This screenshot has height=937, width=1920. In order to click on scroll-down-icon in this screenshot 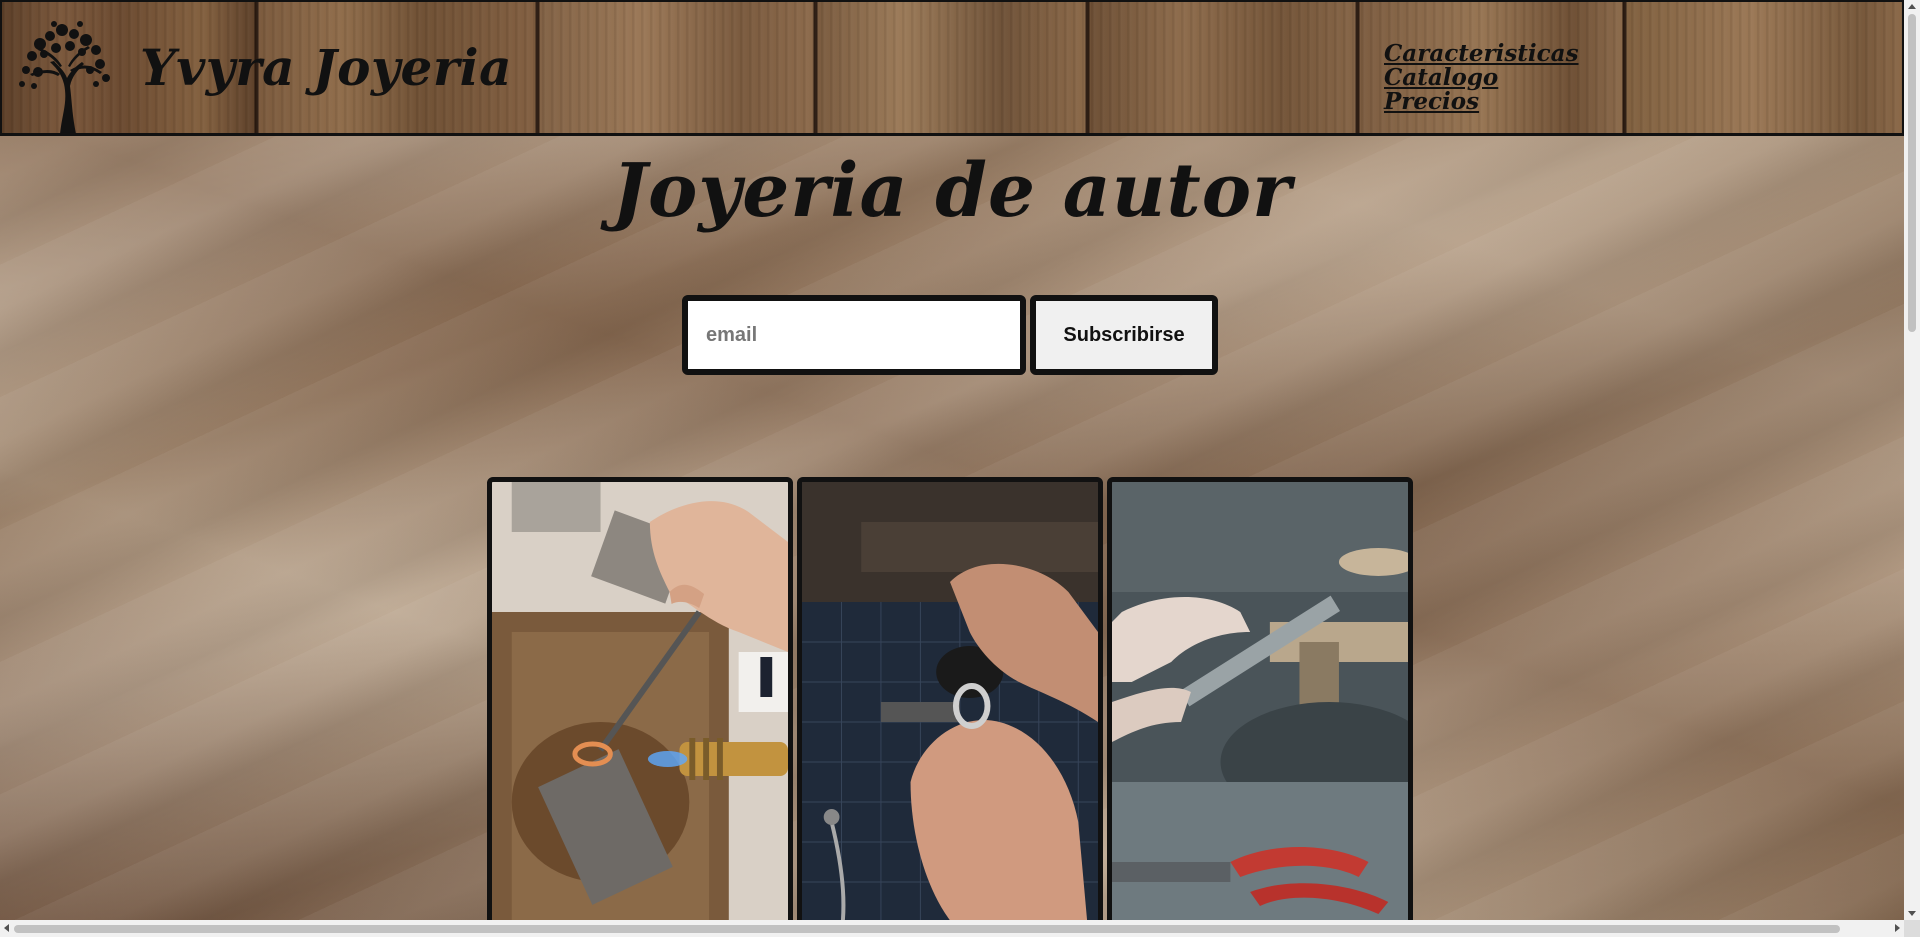, I will do `click(1912, 913)`.